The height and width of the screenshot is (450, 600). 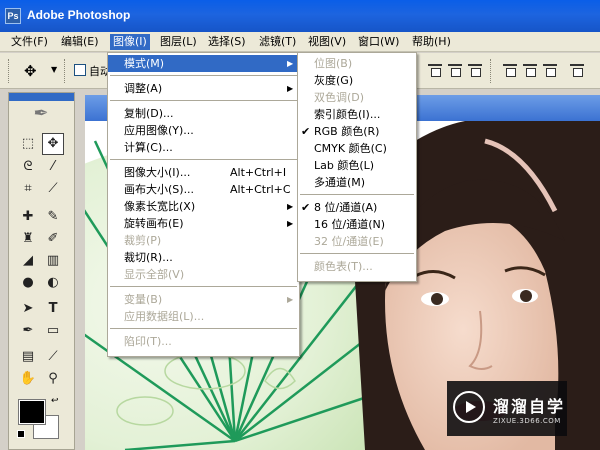 I want to click on options-divider, so click(x=491, y=71).